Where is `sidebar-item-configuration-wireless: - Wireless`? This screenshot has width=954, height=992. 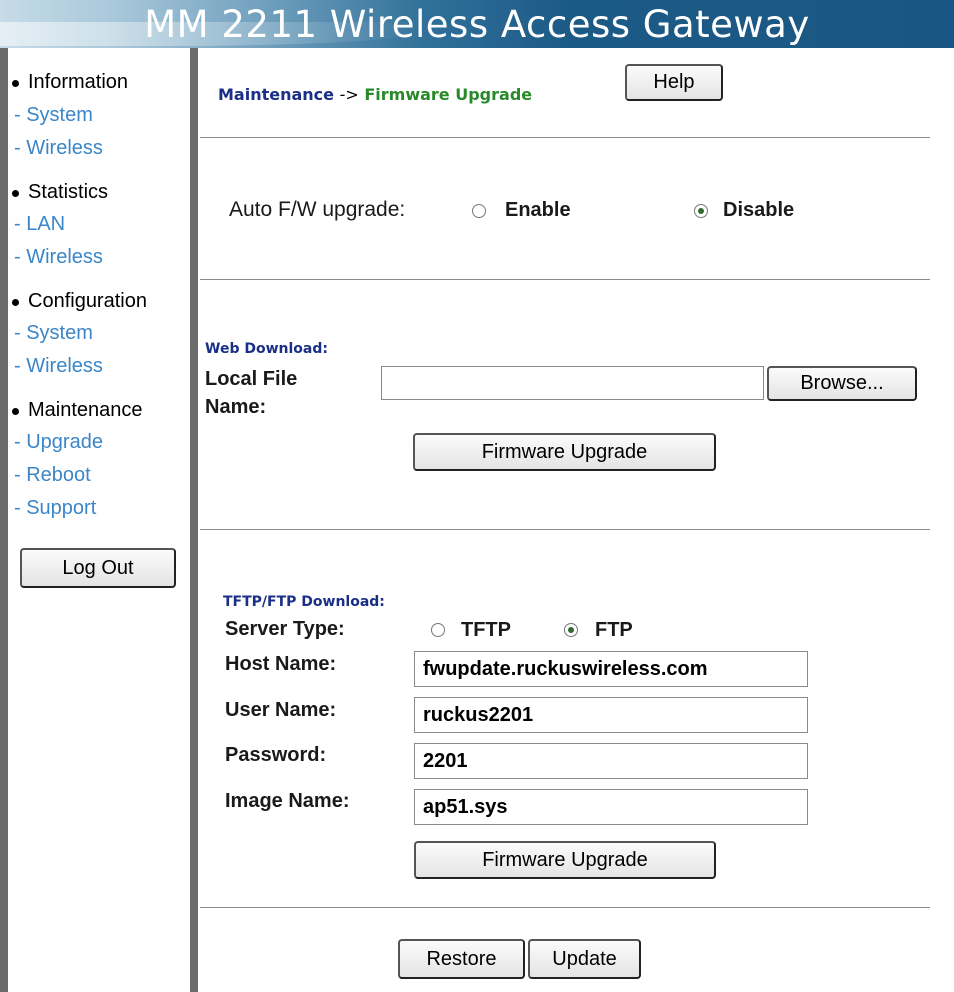 sidebar-item-configuration-wireless: - Wireless is located at coordinates (58, 366).